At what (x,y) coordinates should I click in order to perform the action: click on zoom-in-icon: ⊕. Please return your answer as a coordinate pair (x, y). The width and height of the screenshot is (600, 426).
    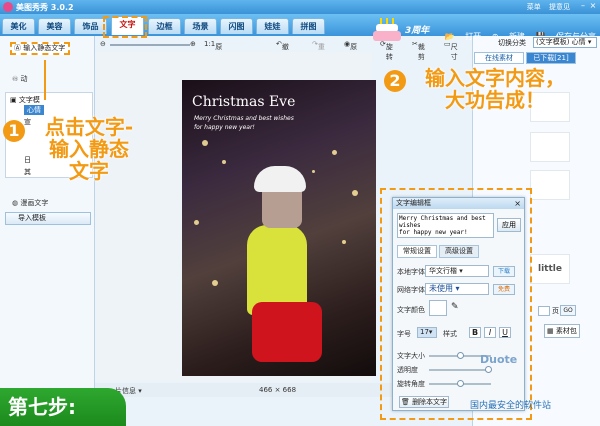
    Looking at the image, I should click on (193, 44).